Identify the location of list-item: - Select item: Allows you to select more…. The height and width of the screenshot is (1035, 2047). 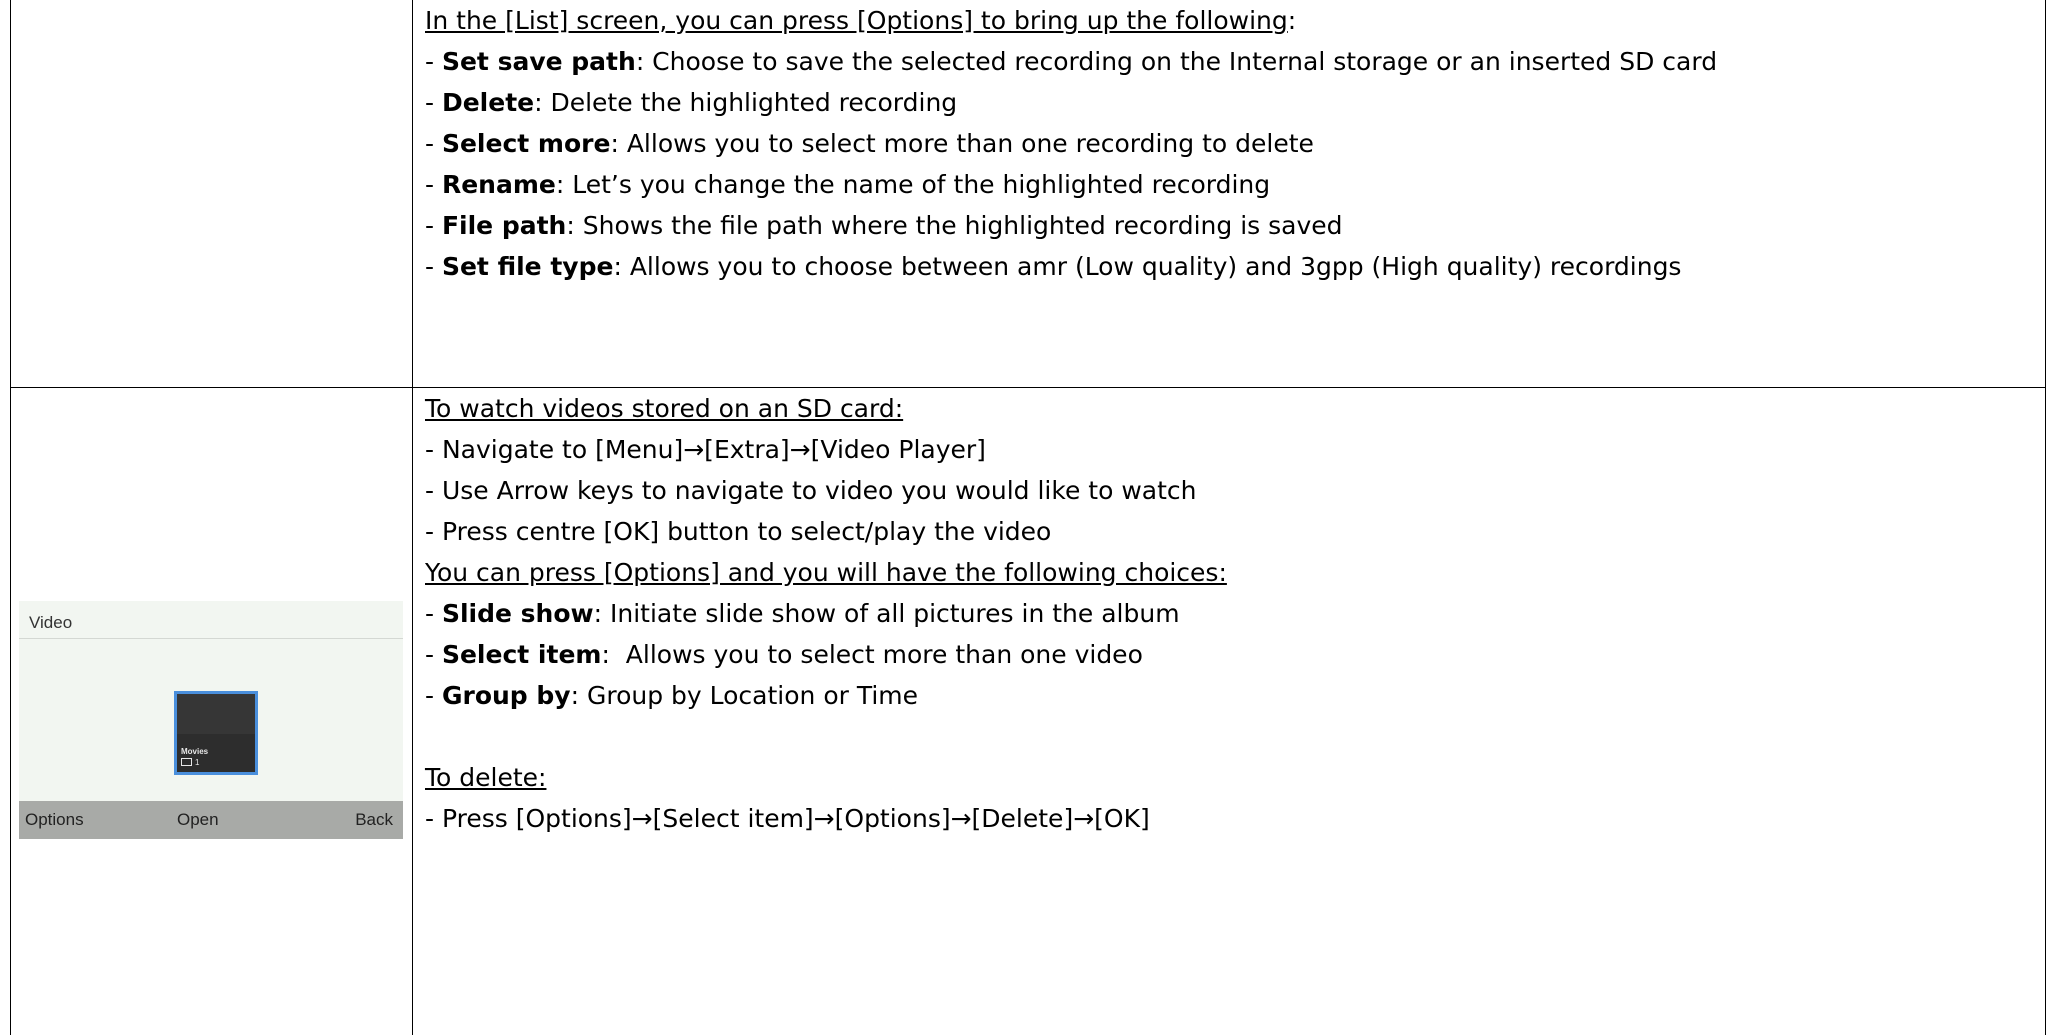
(1229, 654).